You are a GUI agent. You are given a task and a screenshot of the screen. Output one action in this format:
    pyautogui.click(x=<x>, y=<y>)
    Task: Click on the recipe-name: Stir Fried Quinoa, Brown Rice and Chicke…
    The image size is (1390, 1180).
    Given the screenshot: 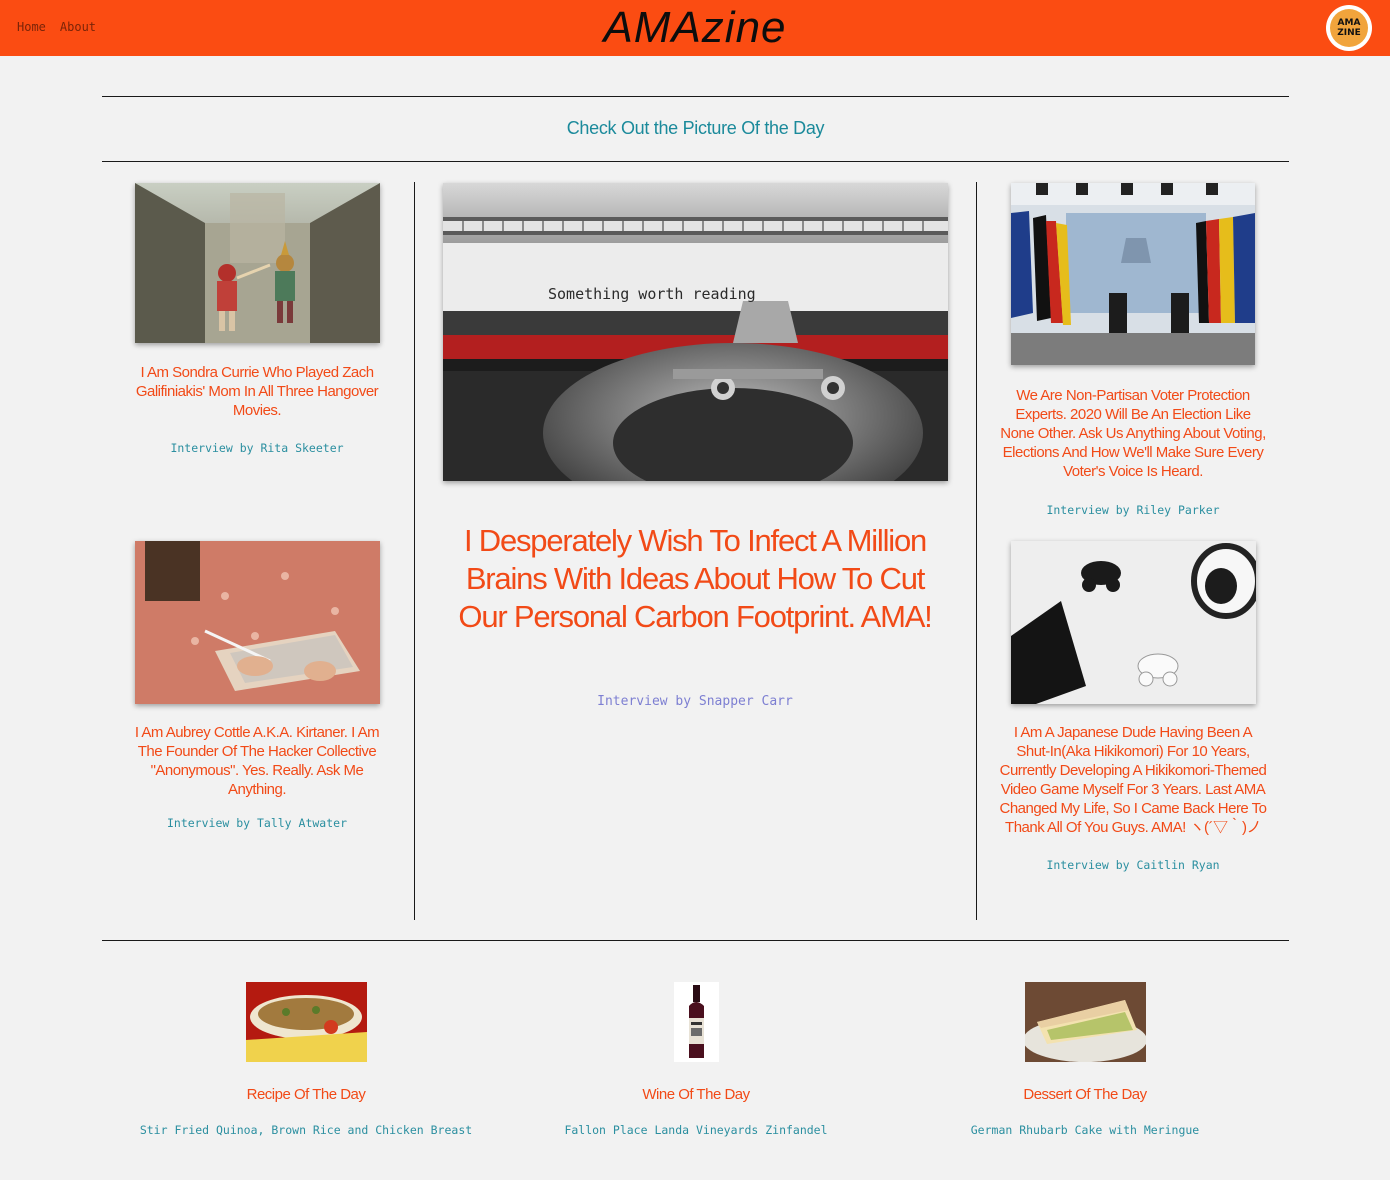 What is the action you would take?
    pyautogui.click(x=306, y=1130)
    